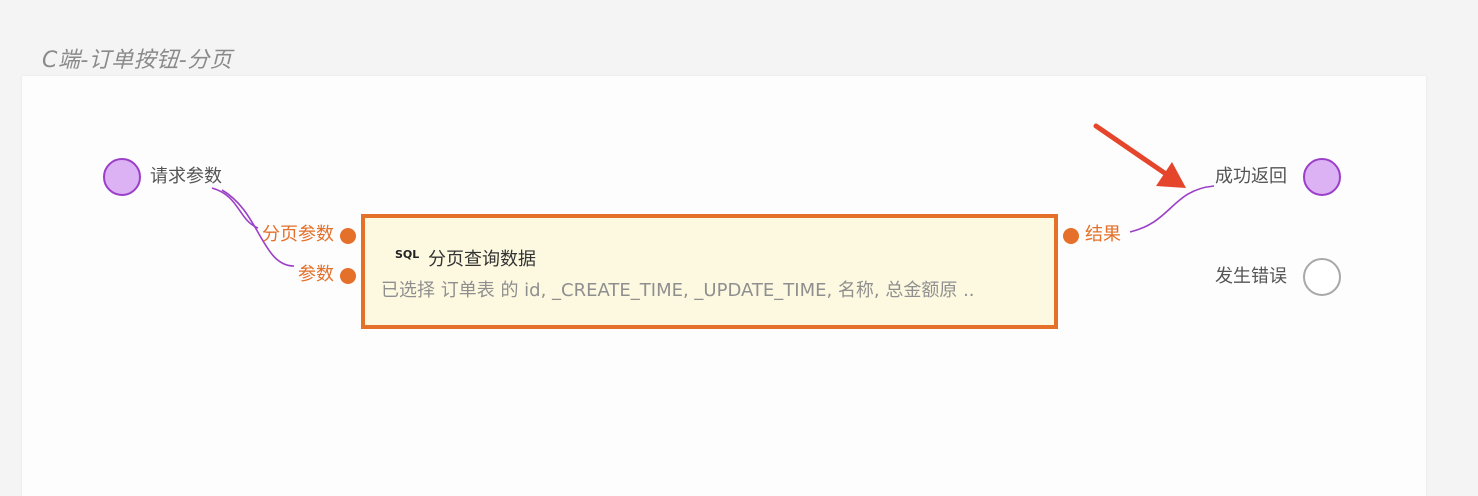 This screenshot has width=1478, height=496. What do you see at coordinates (1322, 277) in the screenshot?
I see `error-port` at bounding box center [1322, 277].